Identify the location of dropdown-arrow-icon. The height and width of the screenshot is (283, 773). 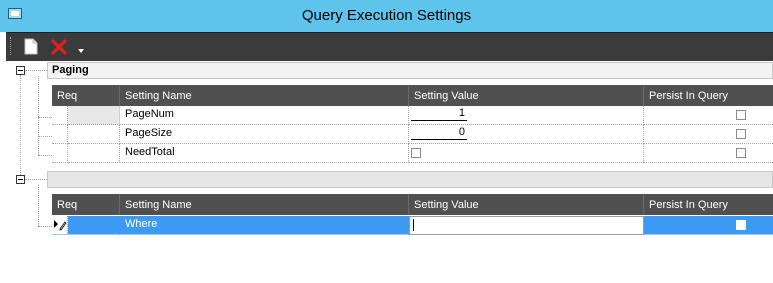
(81, 51).